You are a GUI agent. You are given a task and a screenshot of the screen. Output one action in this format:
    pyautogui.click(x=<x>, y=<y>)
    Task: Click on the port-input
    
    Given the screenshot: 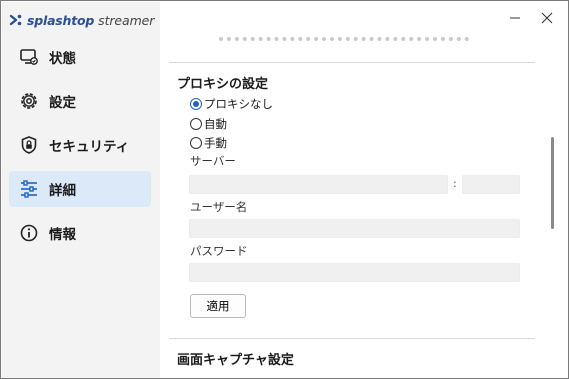 What is the action you would take?
    pyautogui.click(x=491, y=184)
    